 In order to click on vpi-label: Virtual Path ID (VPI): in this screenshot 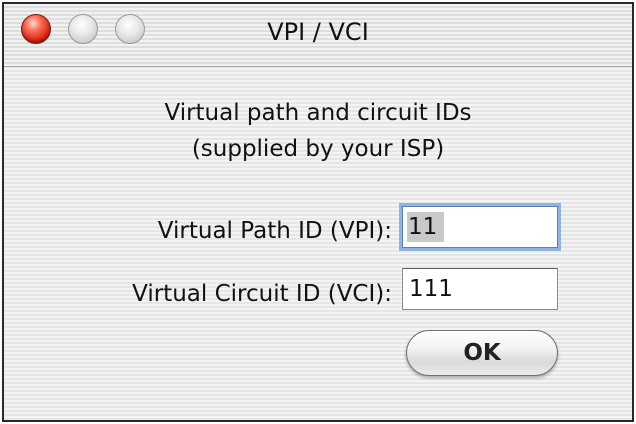, I will do `click(274, 231)`.